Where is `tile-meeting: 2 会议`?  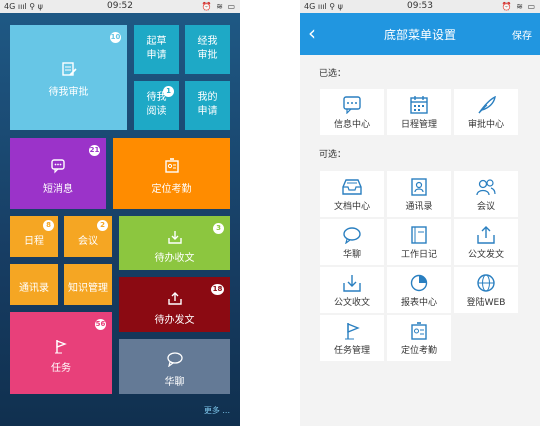 tile-meeting: 2 会议 is located at coordinates (88, 236).